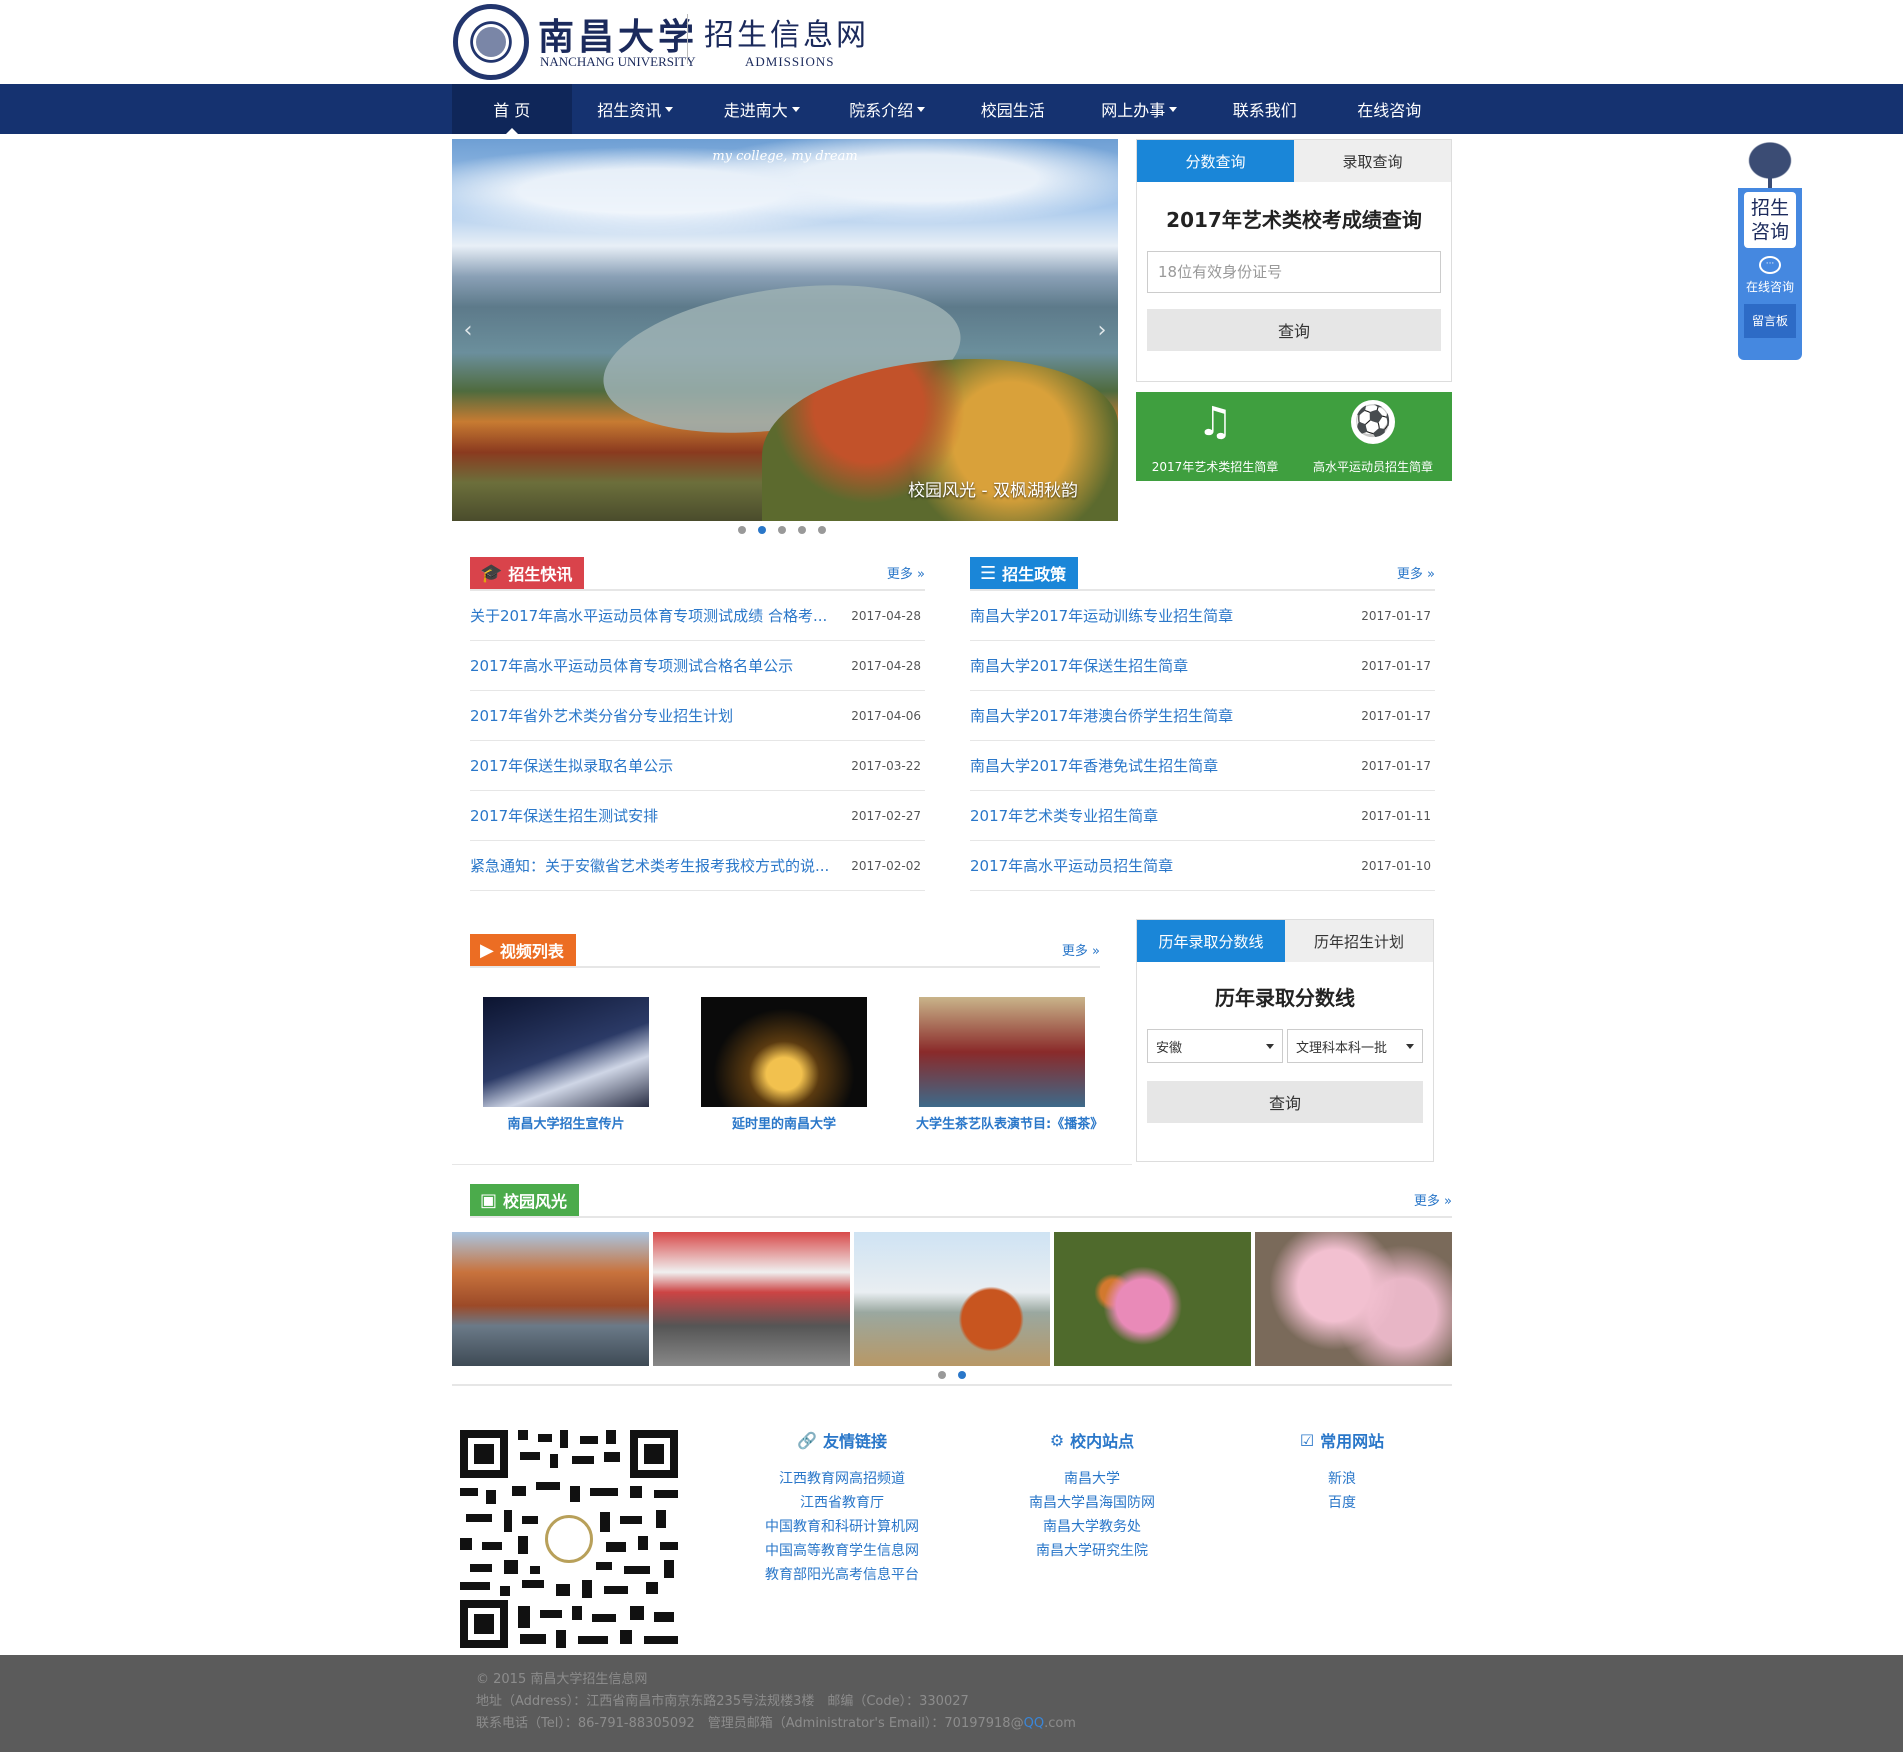  What do you see at coordinates (1139, 109) in the screenshot?
I see `nav-online-services: 网上办事` at bounding box center [1139, 109].